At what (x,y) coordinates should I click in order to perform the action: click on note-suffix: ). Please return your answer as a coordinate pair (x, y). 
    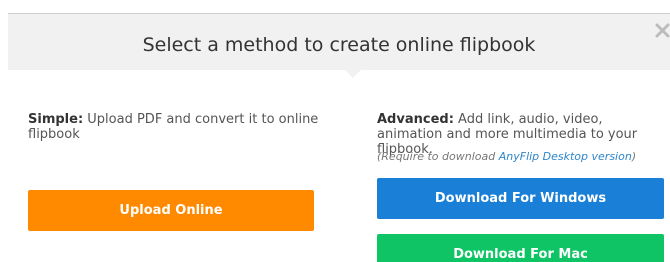
    Looking at the image, I should click on (634, 156).